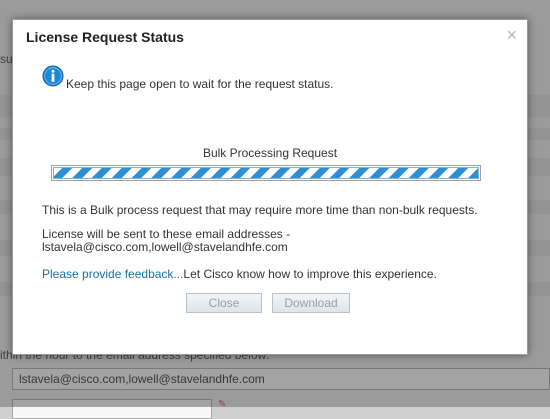 This screenshot has width=550, height=419. Describe the element at coordinates (270, 153) in the screenshot. I see `progress-label: Bulk Processing Request` at that location.